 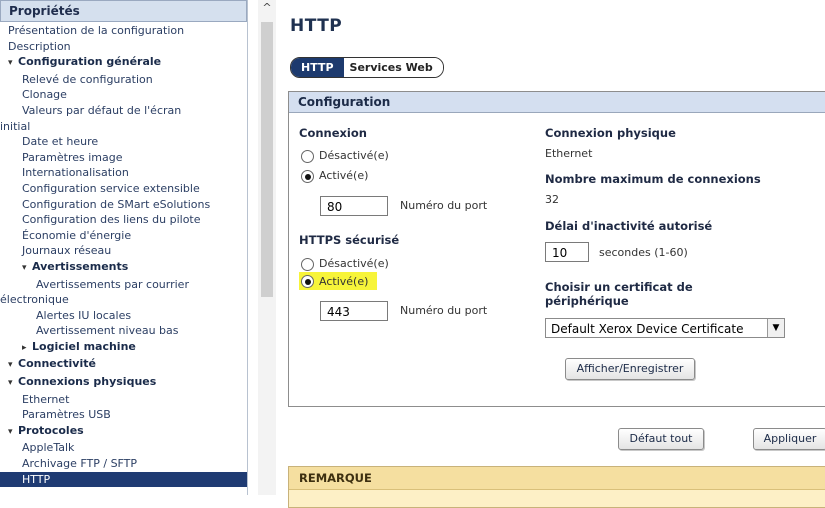 I want to click on sidebar-section-label: Logiciel machine, so click(x=84, y=346).